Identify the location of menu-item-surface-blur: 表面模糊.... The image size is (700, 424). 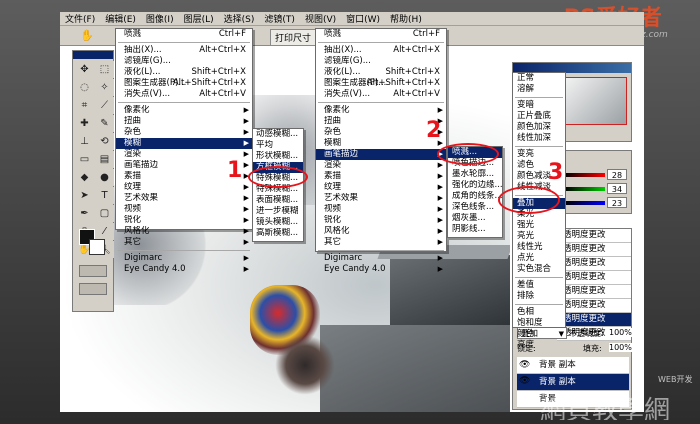
(278, 200).